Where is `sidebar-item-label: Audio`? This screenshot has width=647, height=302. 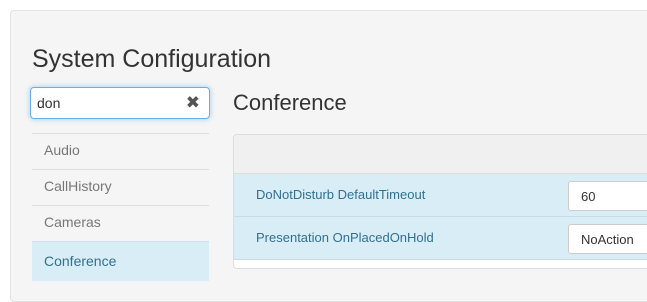 sidebar-item-label: Audio is located at coordinates (62, 150).